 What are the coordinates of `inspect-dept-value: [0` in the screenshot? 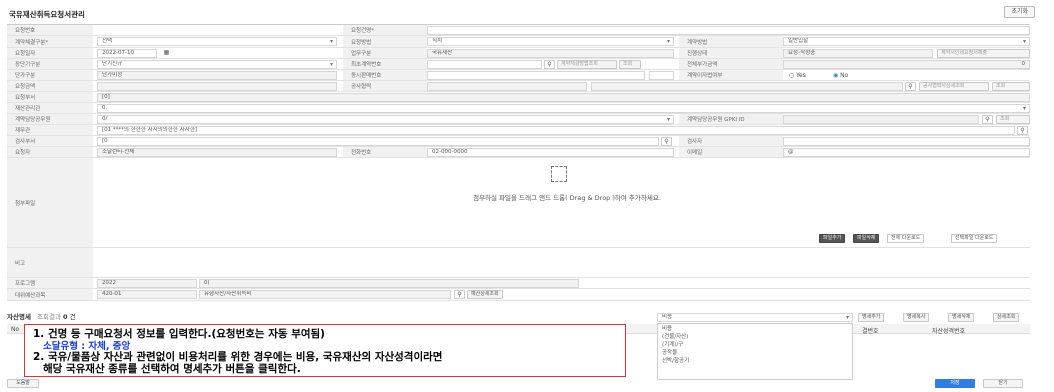 It's located at (378, 141).